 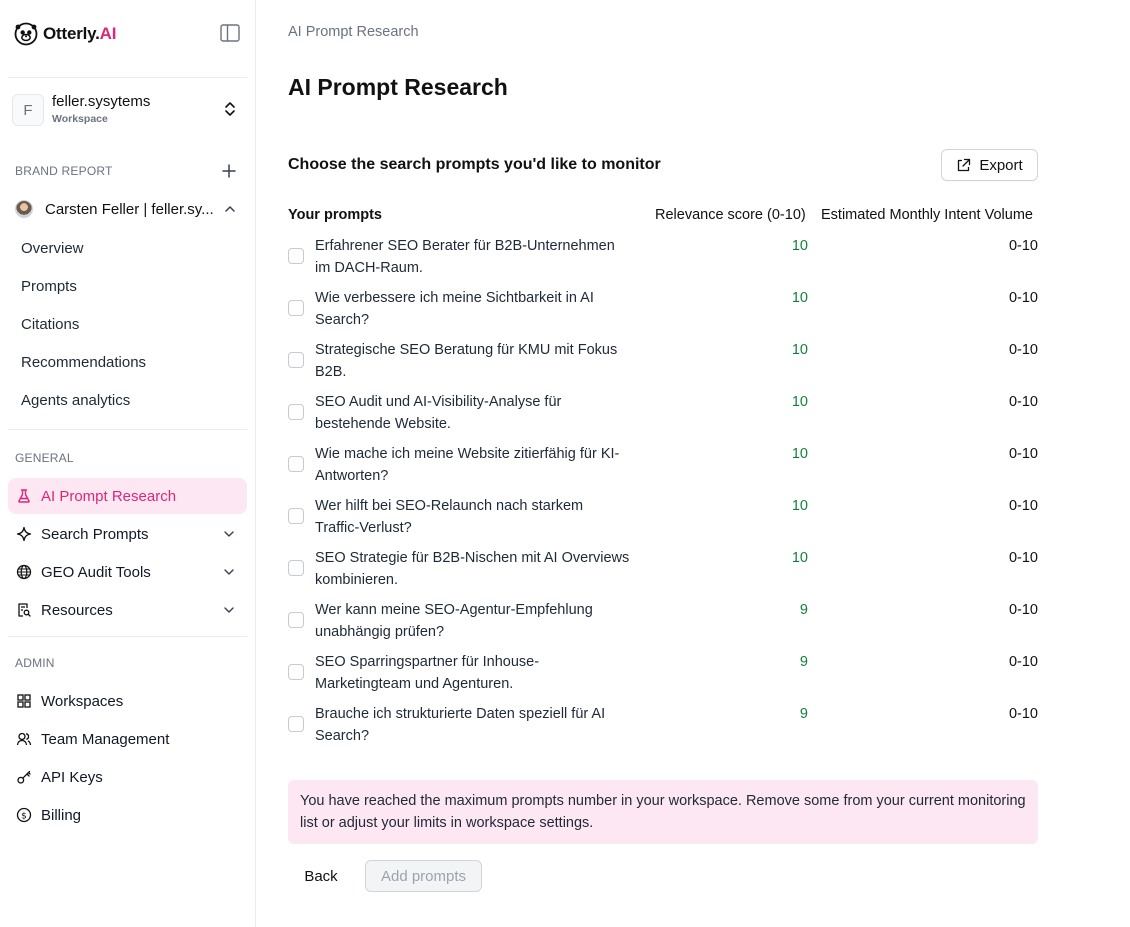 What do you see at coordinates (80, 33) in the screenshot?
I see `logo-text: Otterly.AI` at bounding box center [80, 33].